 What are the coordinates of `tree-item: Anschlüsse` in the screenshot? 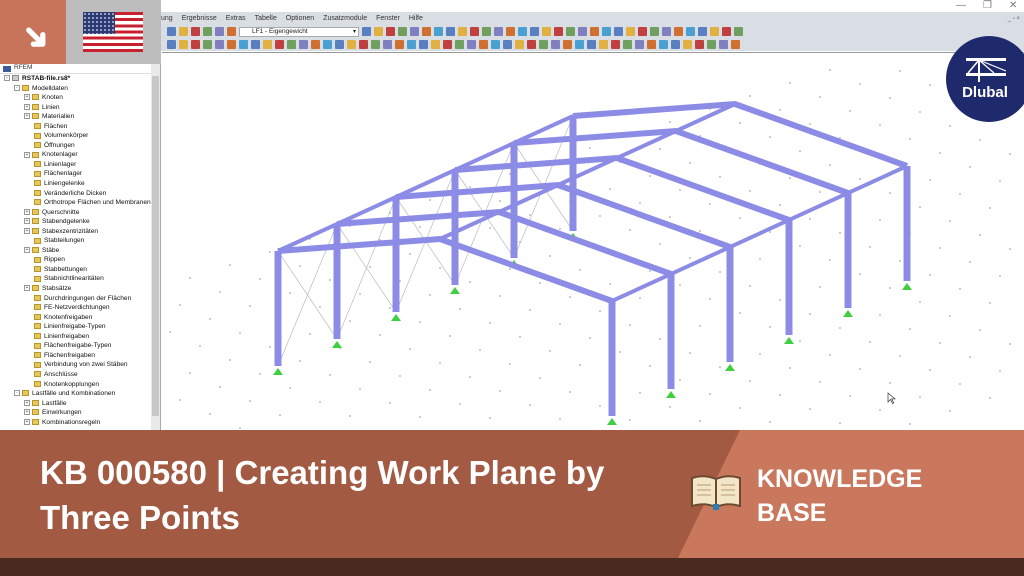 It's located at (80, 375).